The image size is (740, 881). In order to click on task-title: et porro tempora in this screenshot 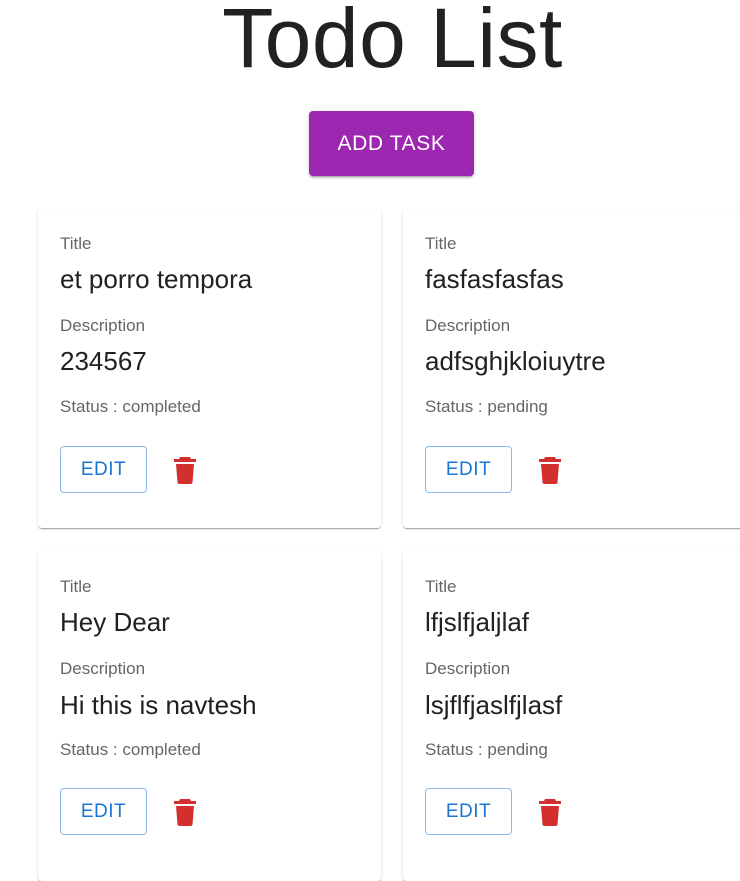, I will do `click(156, 279)`.